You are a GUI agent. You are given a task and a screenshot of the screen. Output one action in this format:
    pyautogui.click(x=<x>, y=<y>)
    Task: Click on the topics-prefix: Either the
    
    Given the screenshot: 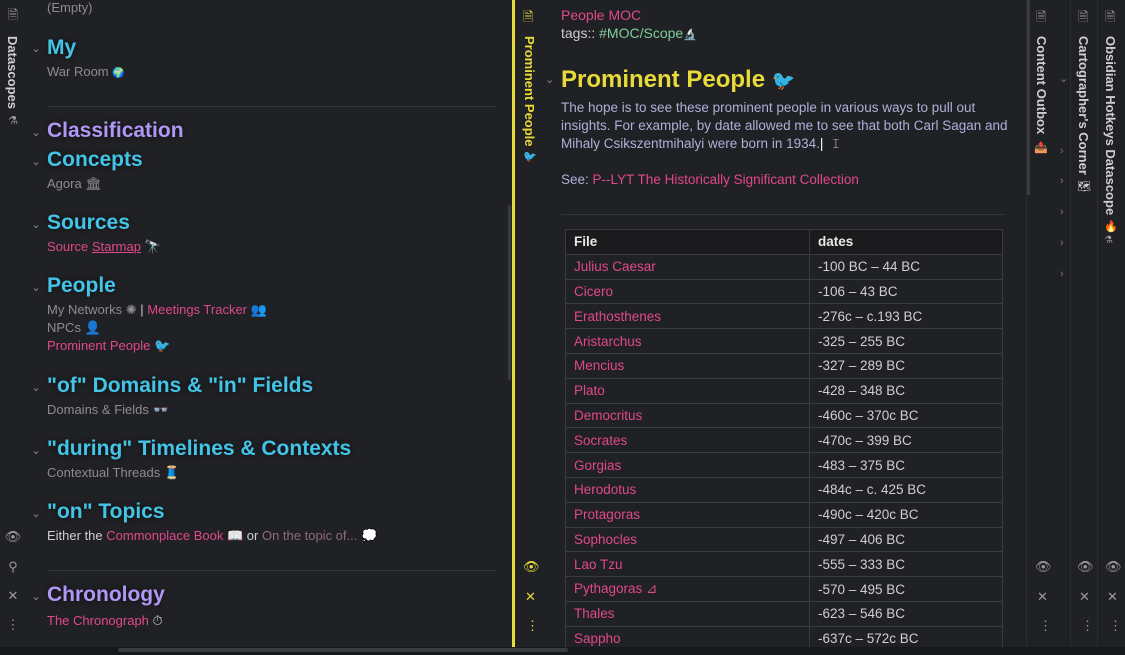 What is the action you would take?
    pyautogui.click(x=75, y=535)
    